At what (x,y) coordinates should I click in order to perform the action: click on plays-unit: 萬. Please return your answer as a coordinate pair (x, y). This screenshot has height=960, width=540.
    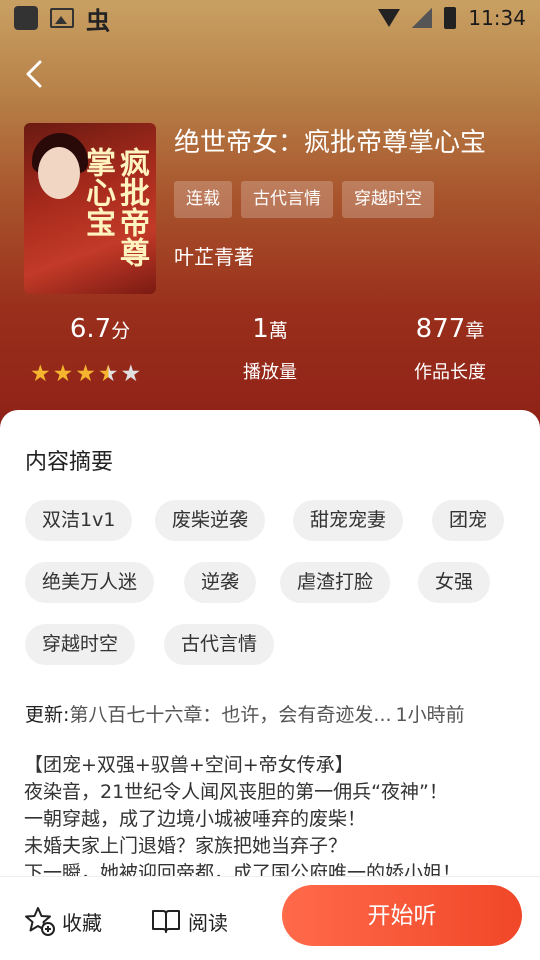
    Looking at the image, I should click on (278, 331).